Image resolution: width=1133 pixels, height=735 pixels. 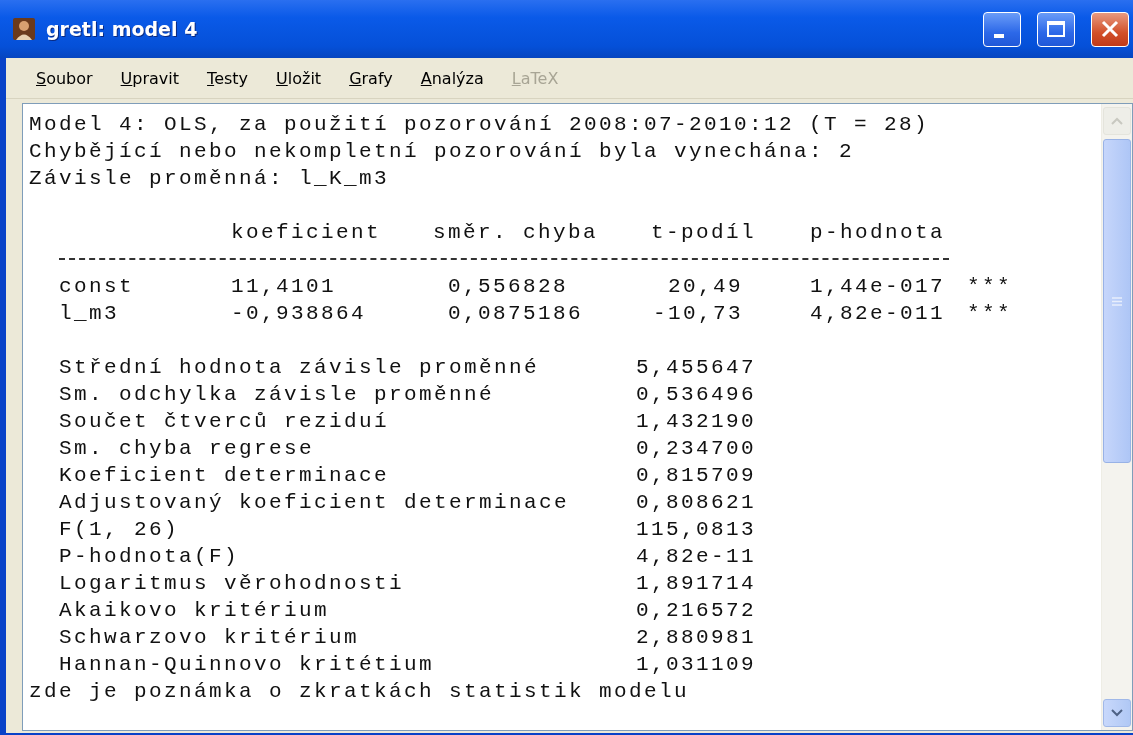 I want to click on statistic-value: 1,432190, so click(x=697, y=422).